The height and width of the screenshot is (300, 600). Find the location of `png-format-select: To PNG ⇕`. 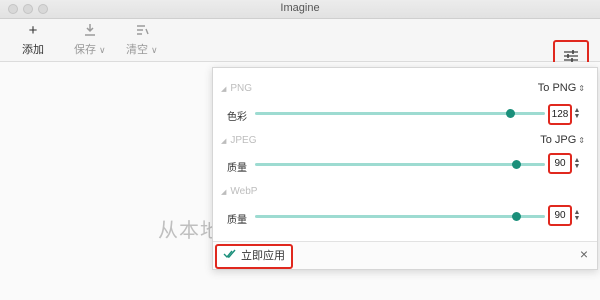

png-format-select: To PNG ⇕ is located at coordinates (561, 88).